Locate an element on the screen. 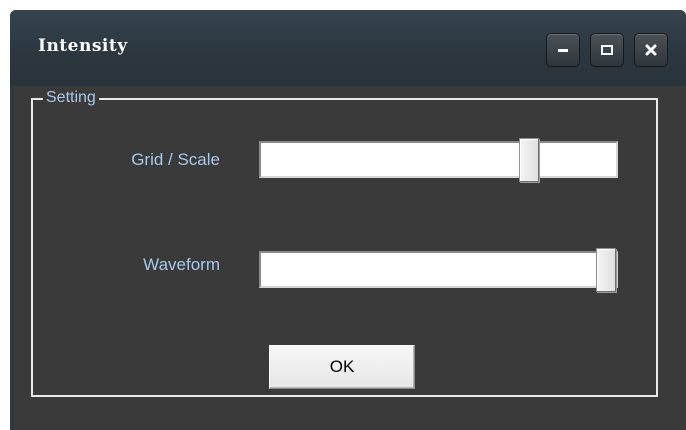  groupbox-legend: Setting is located at coordinates (71, 98).